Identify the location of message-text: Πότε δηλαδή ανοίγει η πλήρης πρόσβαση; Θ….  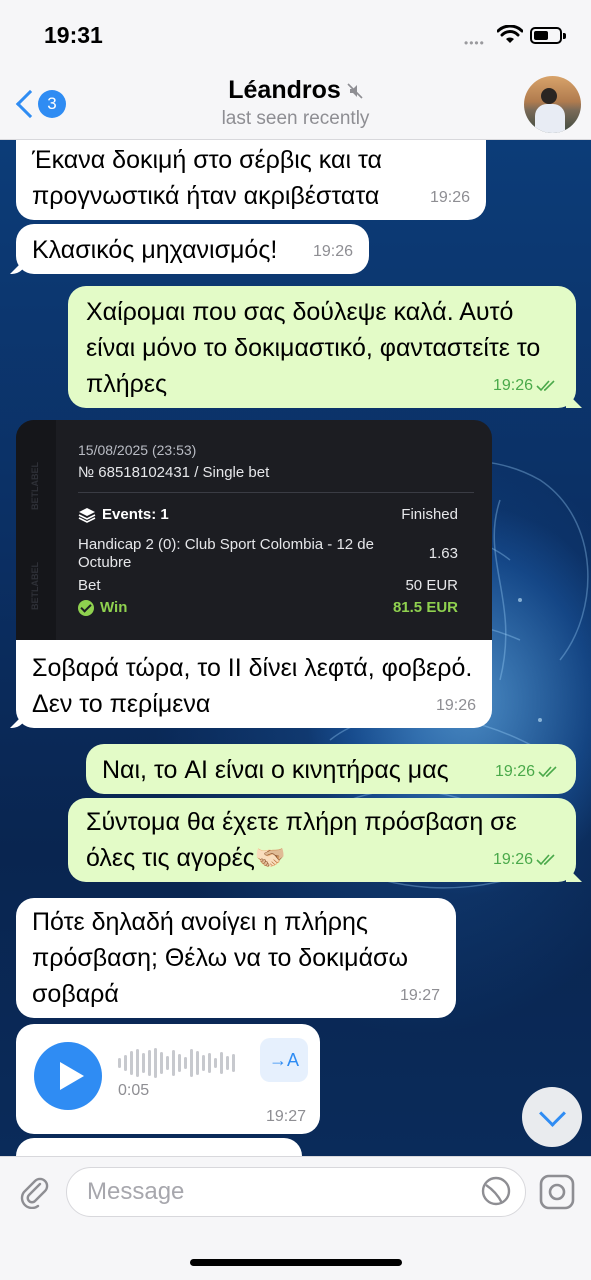
(223, 958).